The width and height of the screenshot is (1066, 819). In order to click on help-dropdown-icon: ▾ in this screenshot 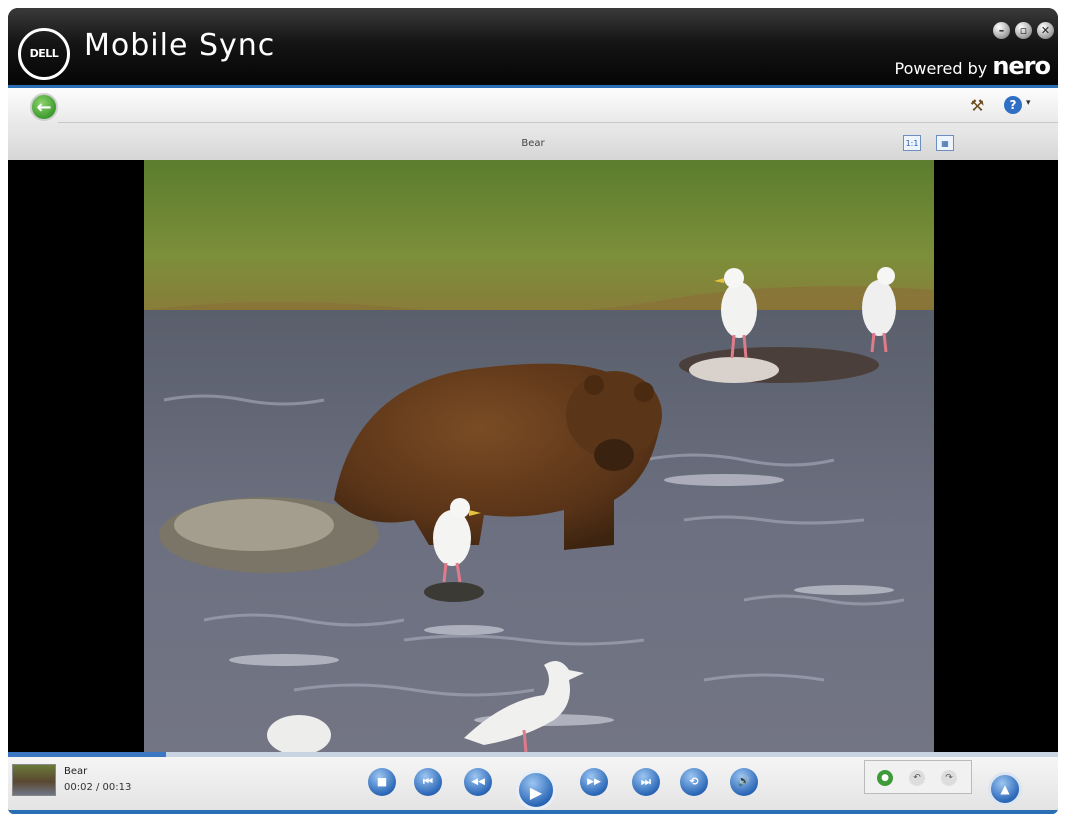, I will do `click(1028, 103)`.